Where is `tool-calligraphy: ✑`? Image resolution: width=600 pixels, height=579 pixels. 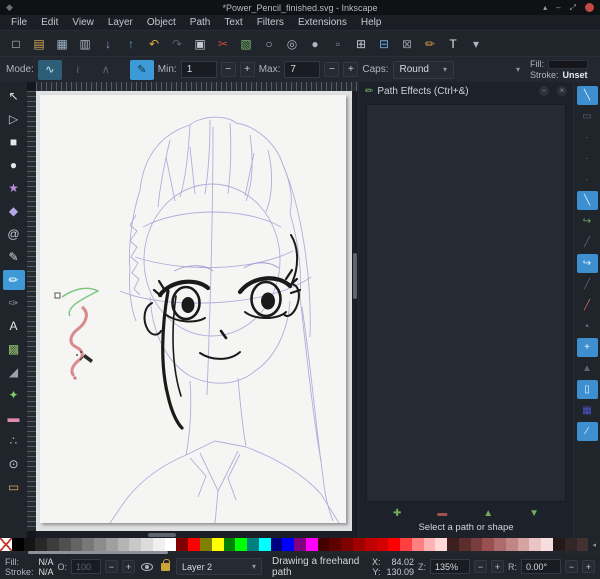
tool-calligraphy: ✑ is located at coordinates (14, 303).